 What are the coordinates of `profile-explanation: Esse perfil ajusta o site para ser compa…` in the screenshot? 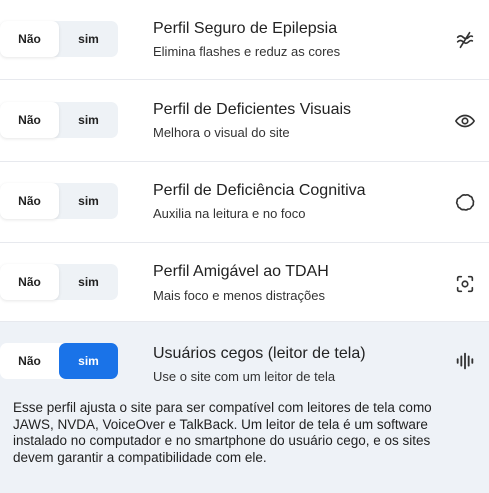 It's located at (222, 432).